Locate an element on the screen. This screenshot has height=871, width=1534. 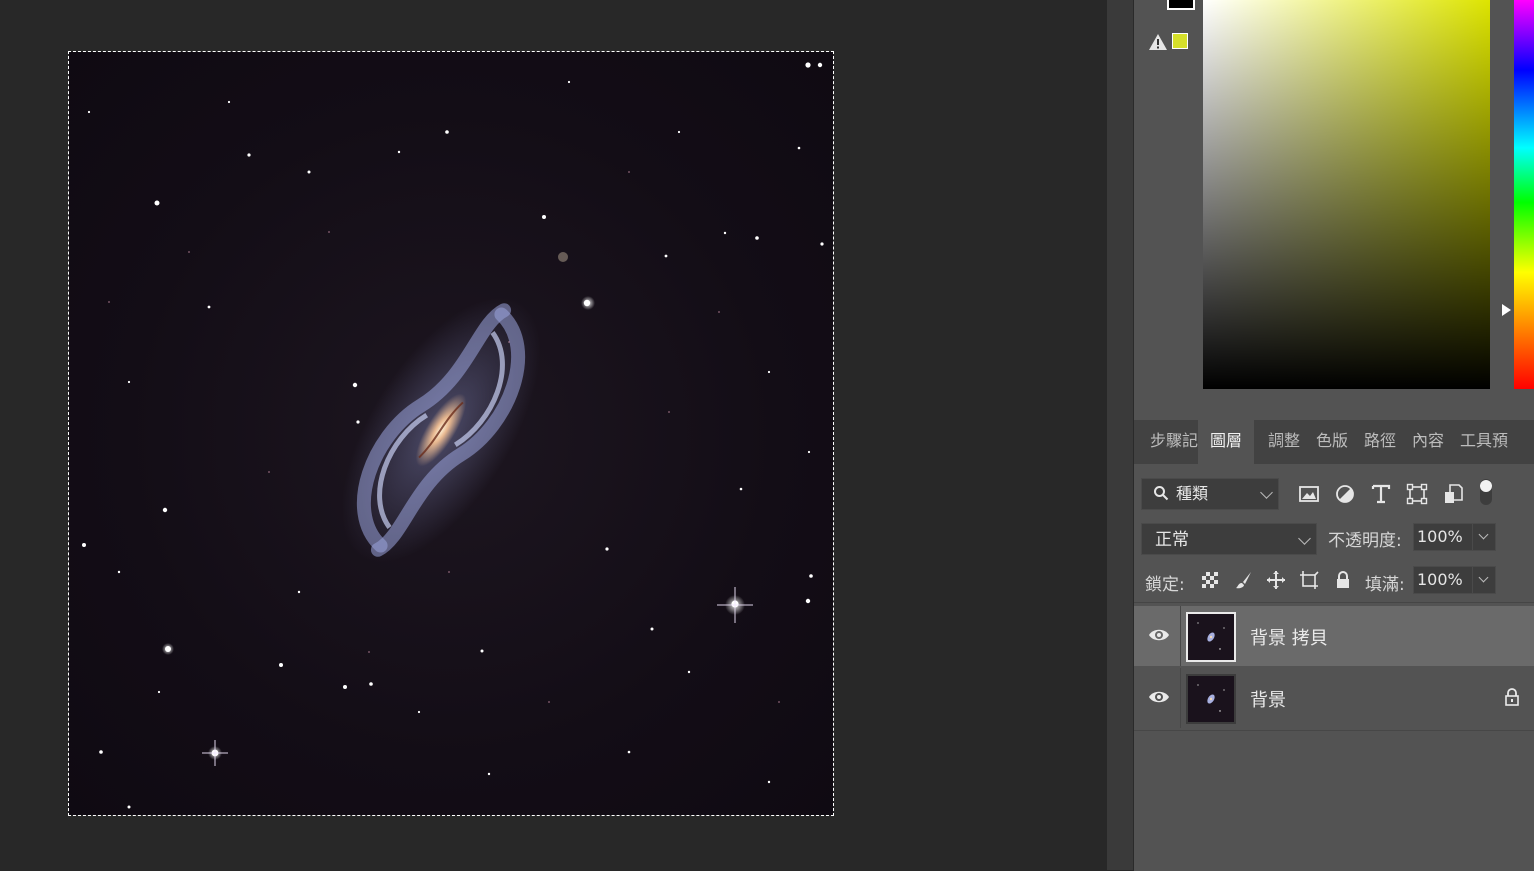
layers-list-empty-area is located at coordinates (1334, 800).